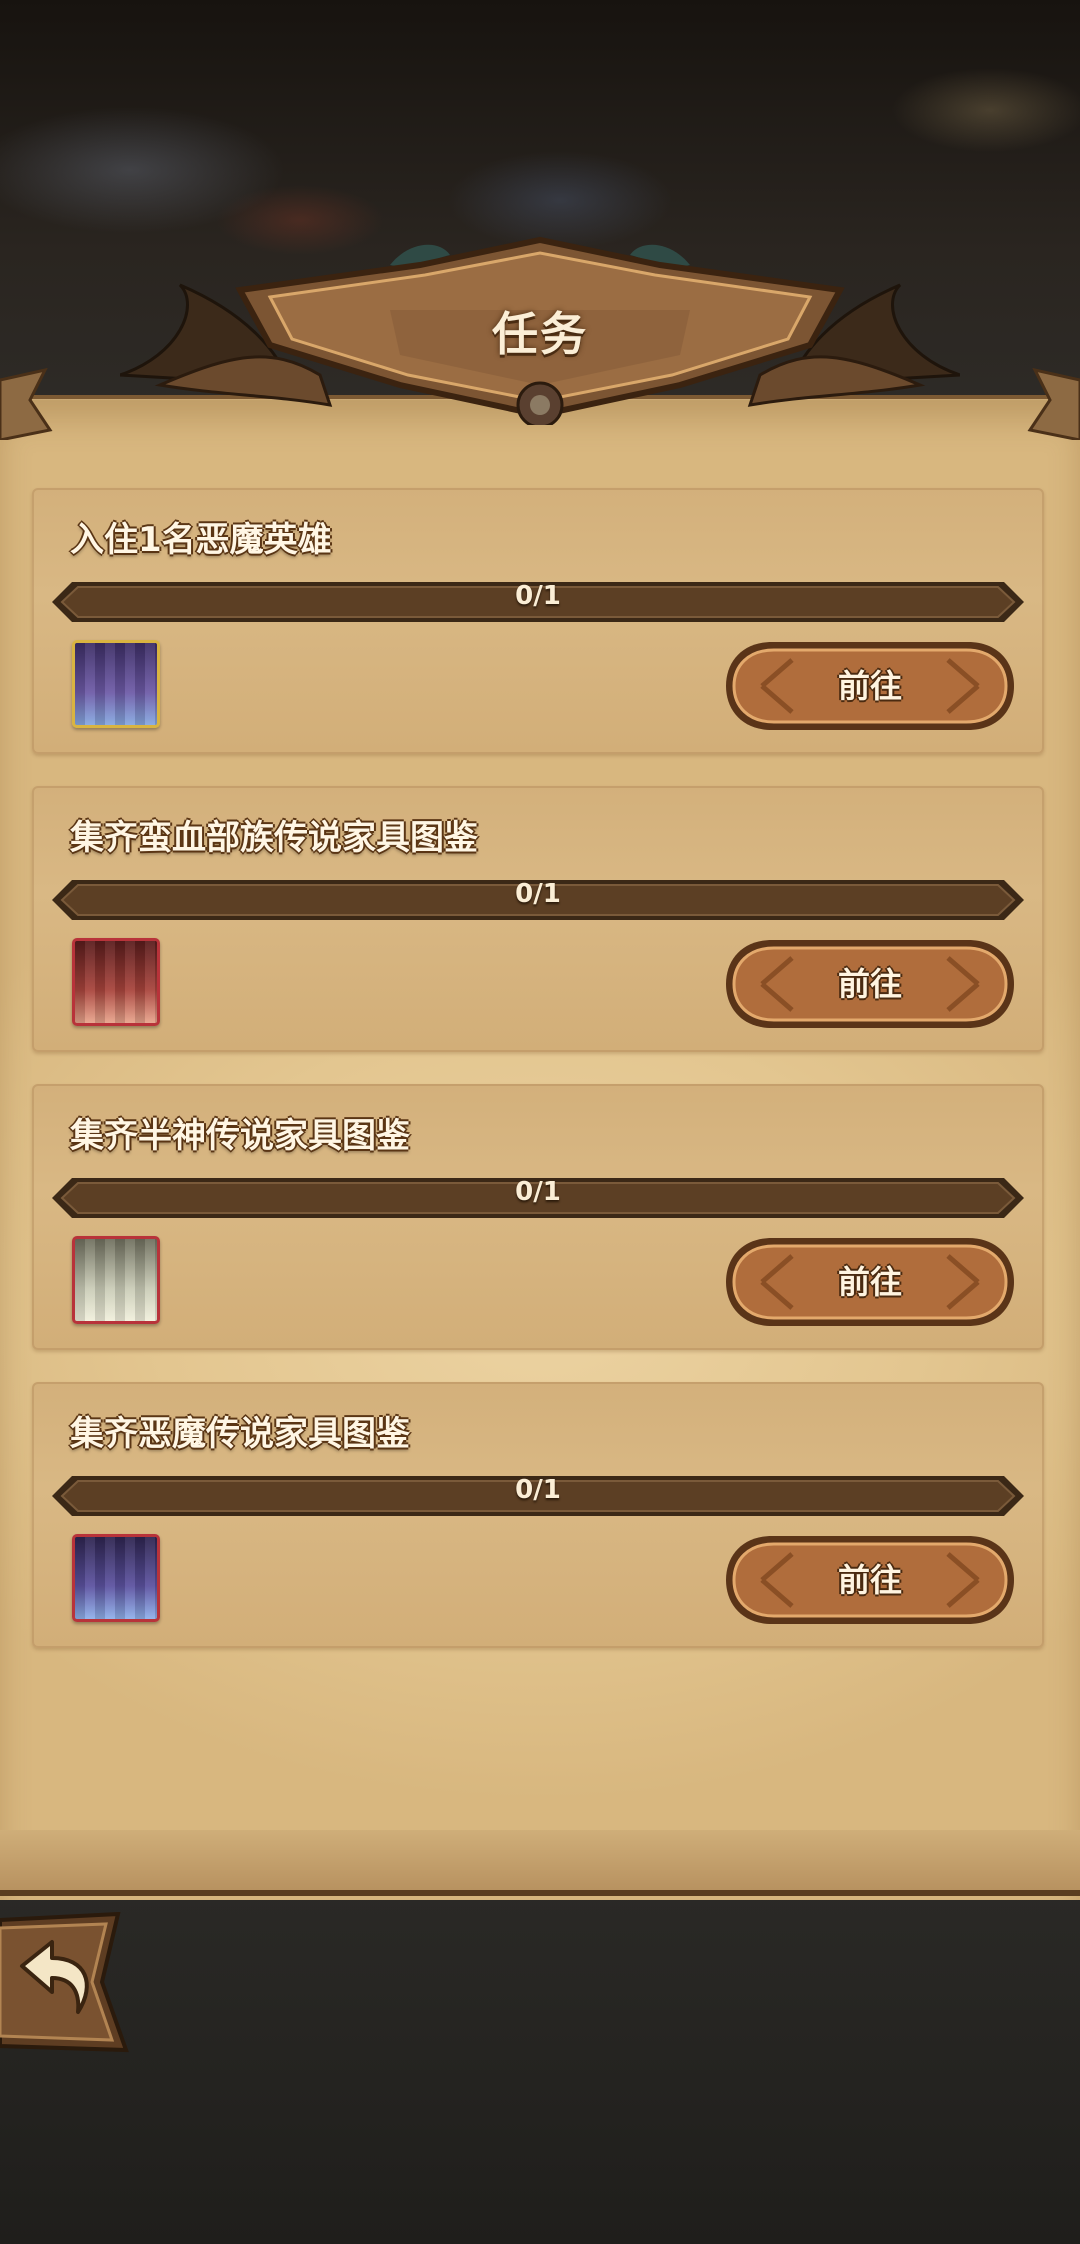  What do you see at coordinates (540, 334) in the screenshot?
I see `page-title: 任务` at bounding box center [540, 334].